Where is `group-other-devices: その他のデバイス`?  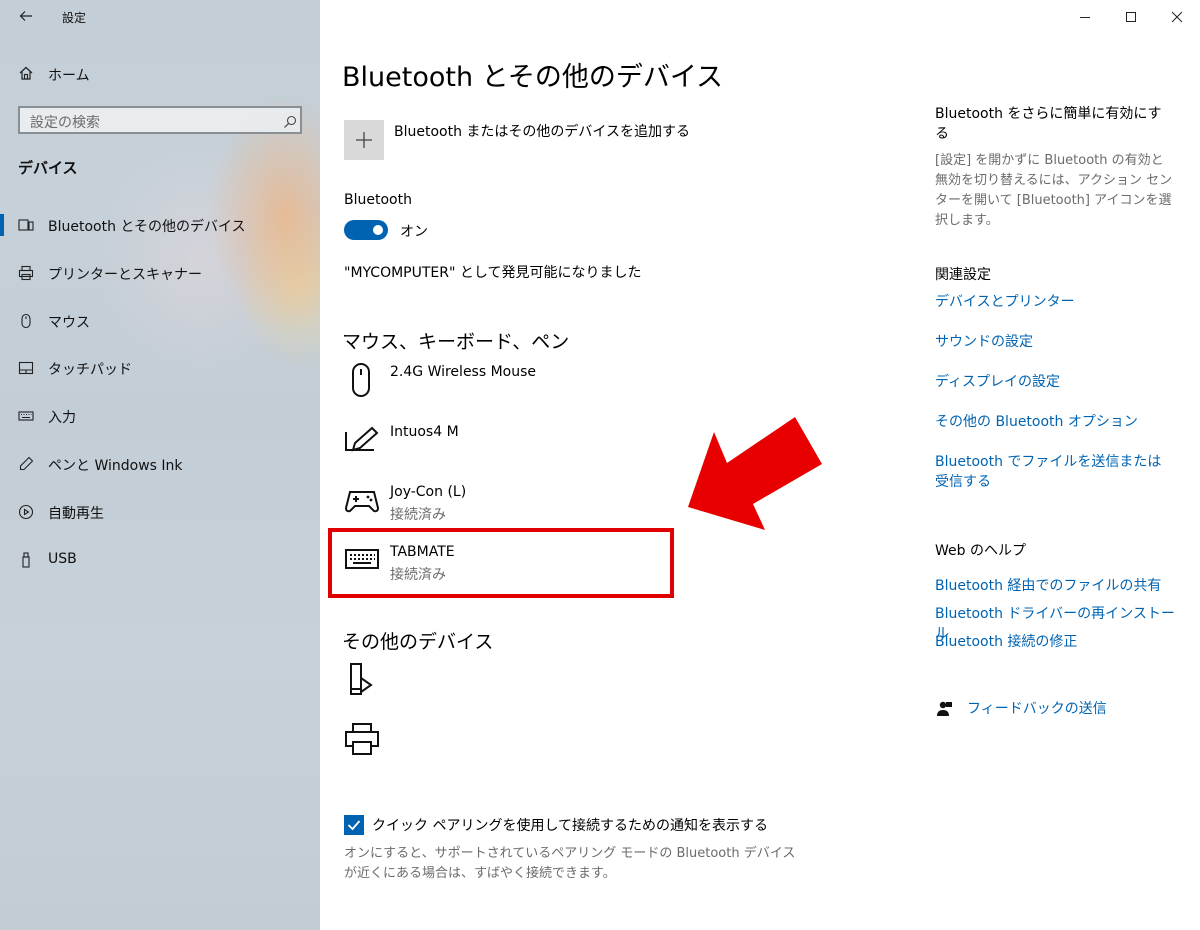 group-other-devices: その他のデバイス is located at coordinates (418, 642).